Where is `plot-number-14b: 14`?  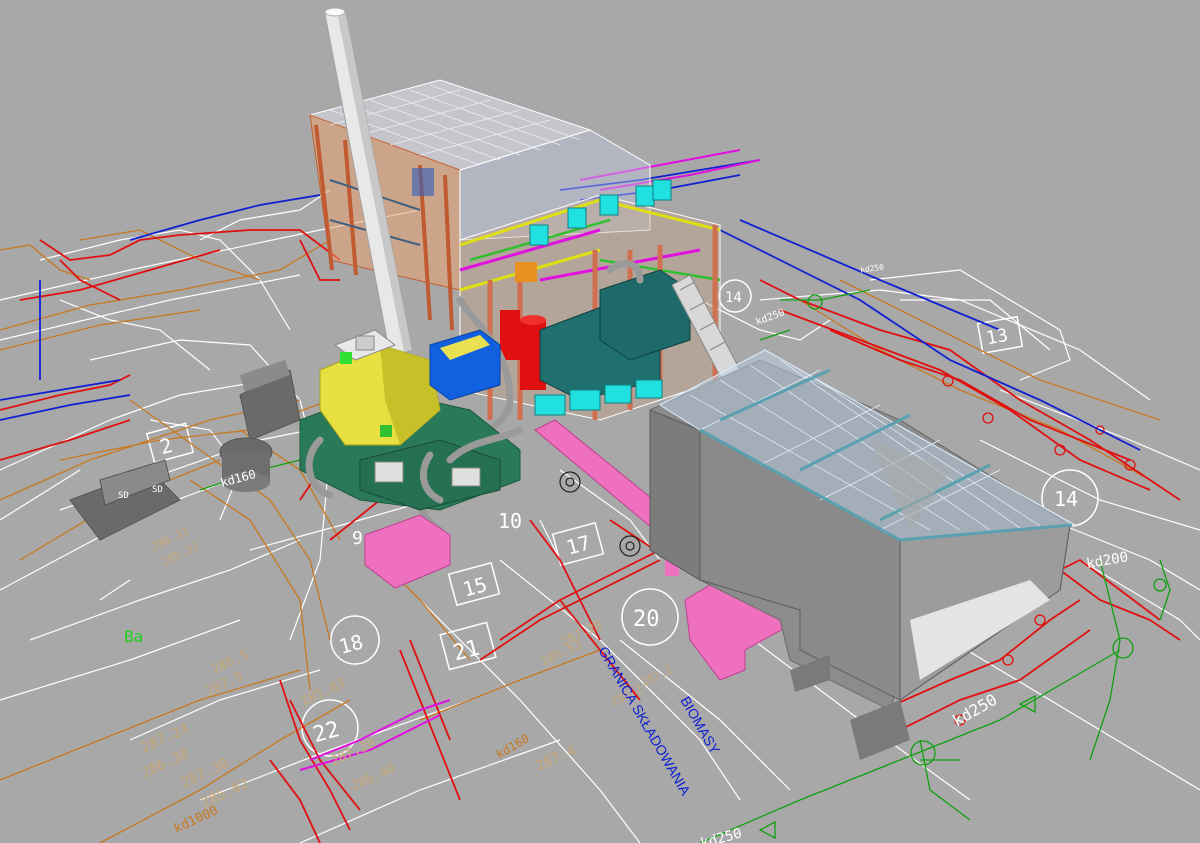 plot-number-14b: 14 is located at coordinates (733, 298).